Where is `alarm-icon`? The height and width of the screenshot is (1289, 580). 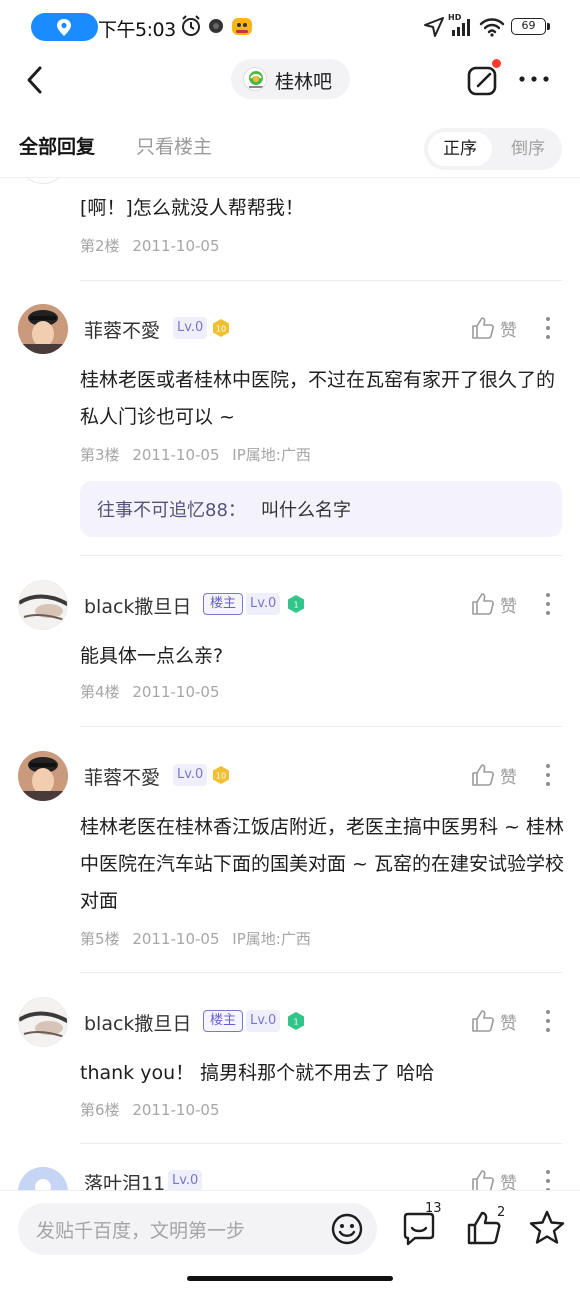
alarm-icon is located at coordinates (191, 25).